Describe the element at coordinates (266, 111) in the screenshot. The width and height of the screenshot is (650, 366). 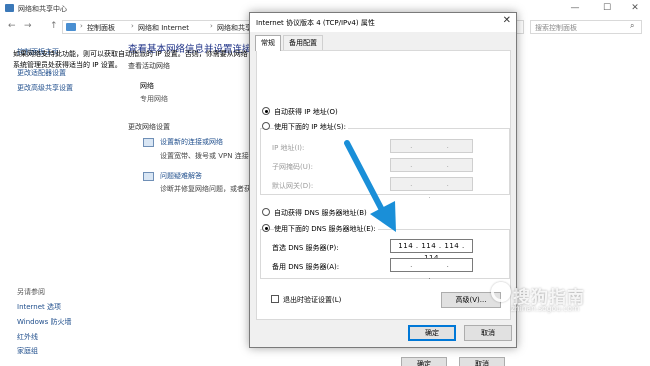
I see `ip-auto-radio` at that location.